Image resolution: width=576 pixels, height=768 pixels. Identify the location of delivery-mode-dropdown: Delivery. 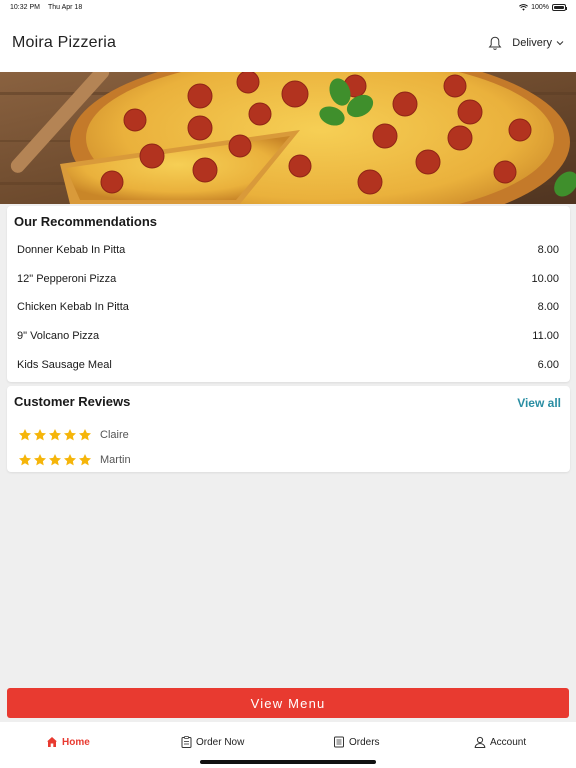
(538, 43).